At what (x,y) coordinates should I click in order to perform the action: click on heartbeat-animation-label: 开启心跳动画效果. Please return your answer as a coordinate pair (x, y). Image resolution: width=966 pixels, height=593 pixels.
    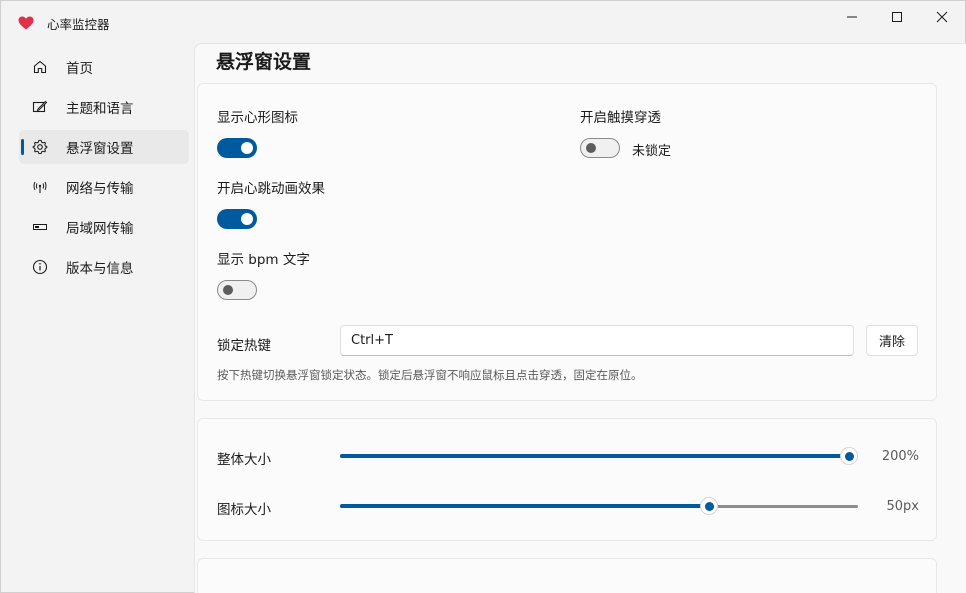
    Looking at the image, I should click on (271, 189).